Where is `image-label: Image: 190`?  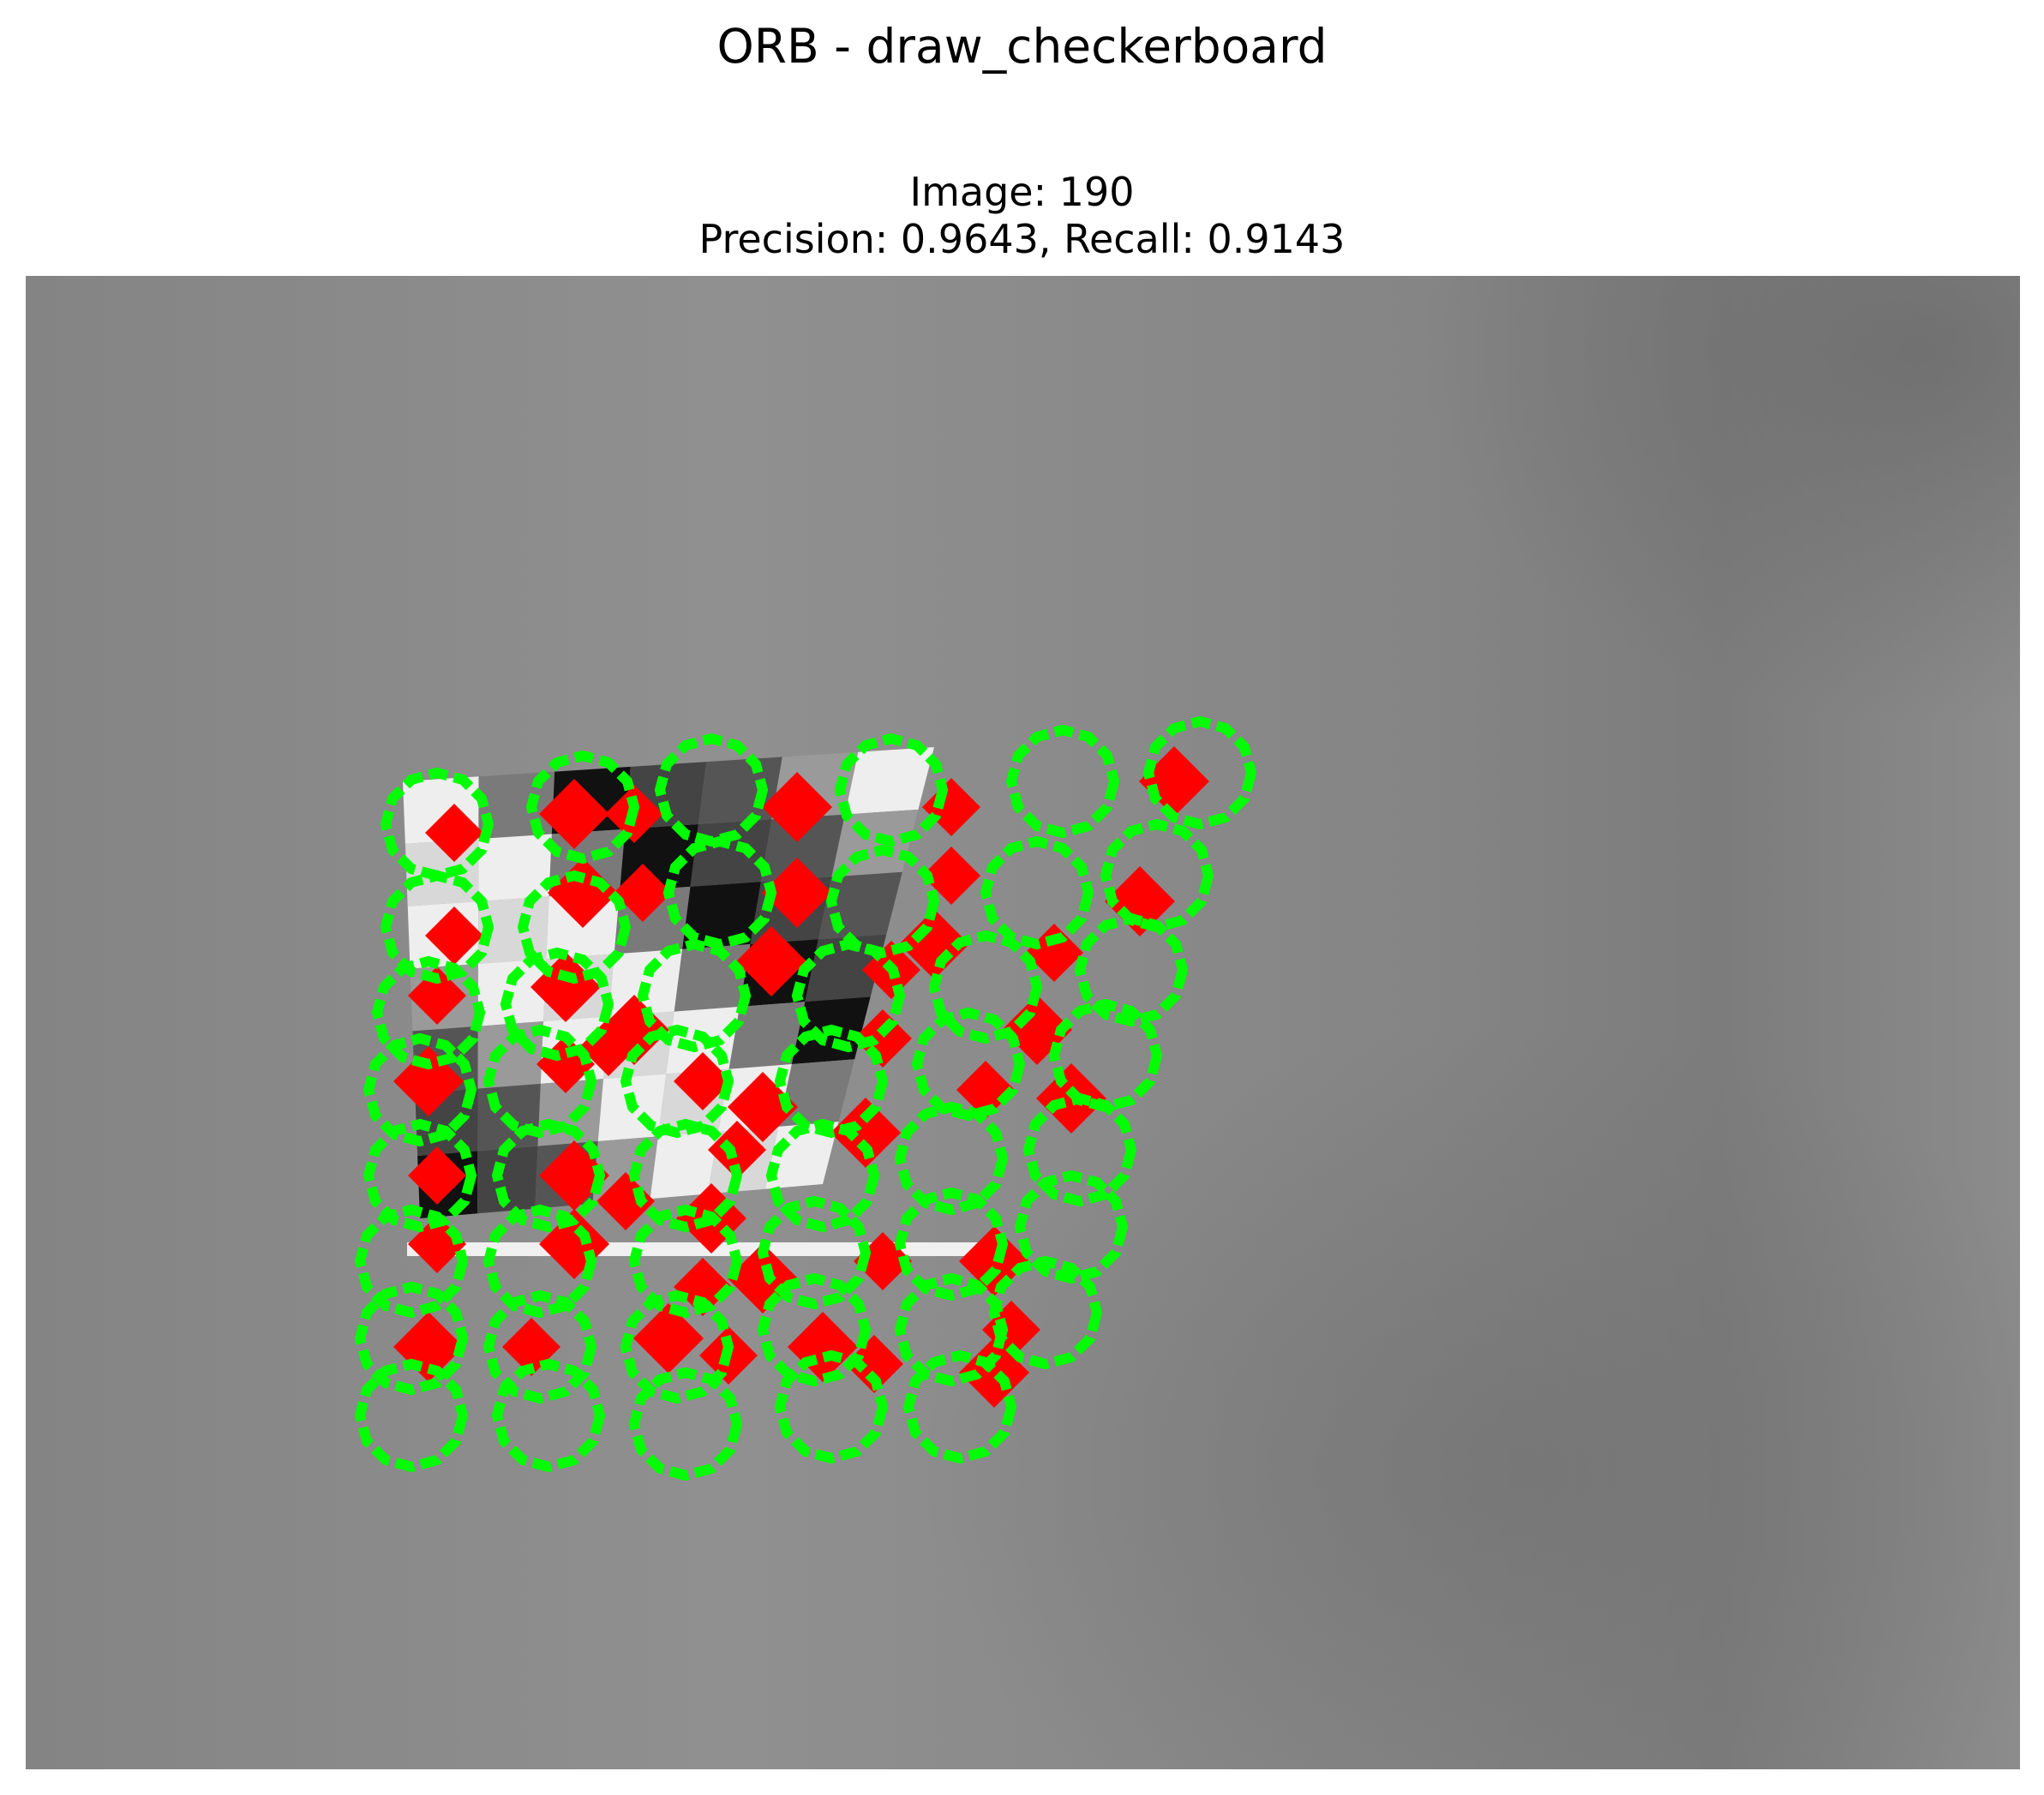 image-label: Image: 190 is located at coordinates (1022, 192).